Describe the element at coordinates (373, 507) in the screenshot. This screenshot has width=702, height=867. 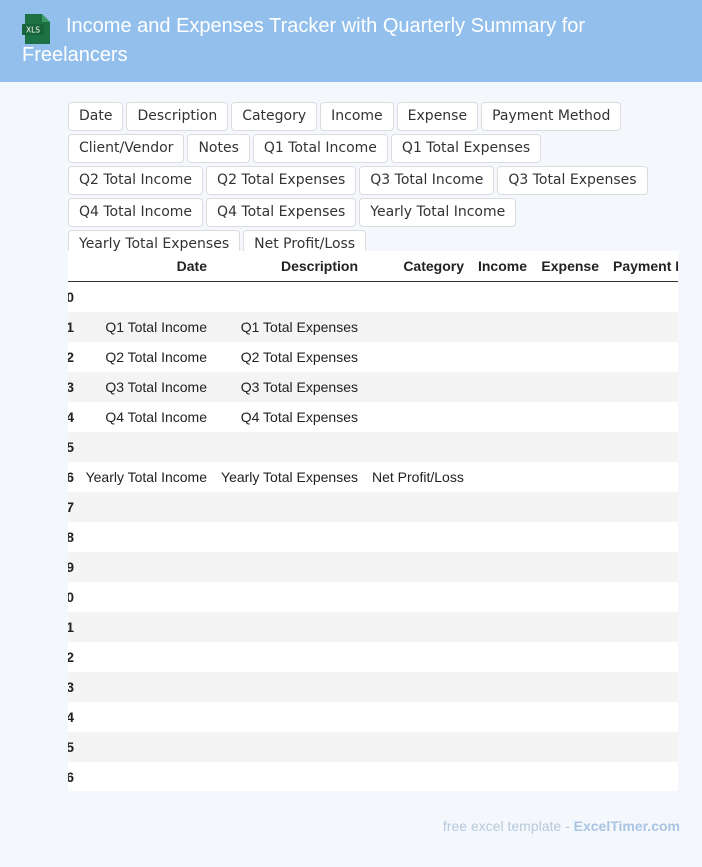
I see `table-row: 7` at that location.